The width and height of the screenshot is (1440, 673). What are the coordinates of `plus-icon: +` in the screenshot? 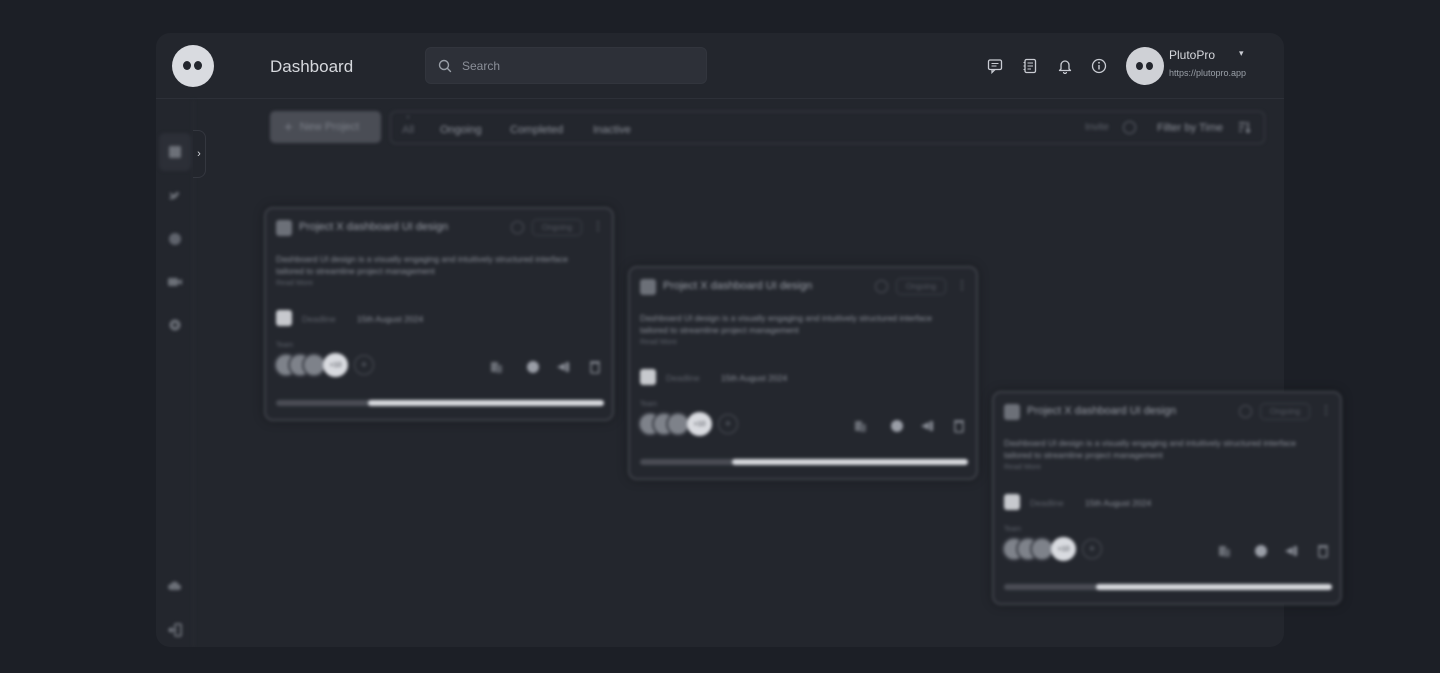 It's located at (288, 127).